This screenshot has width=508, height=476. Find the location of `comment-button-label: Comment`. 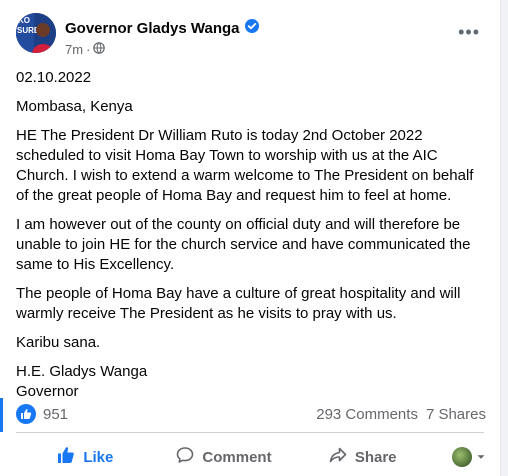

comment-button-label: Comment is located at coordinates (237, 457).